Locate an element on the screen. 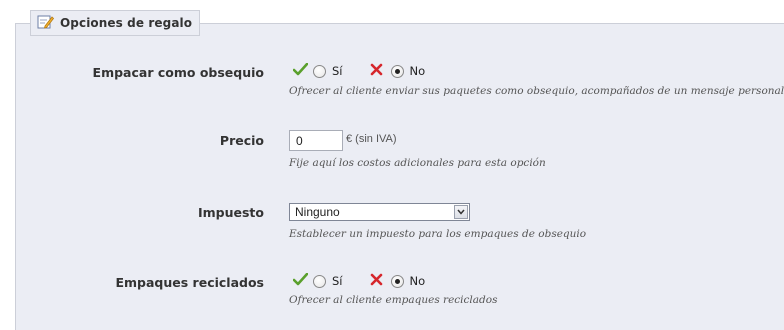  recycled-radio-group: Sí No is located at coordinates (359, 281).